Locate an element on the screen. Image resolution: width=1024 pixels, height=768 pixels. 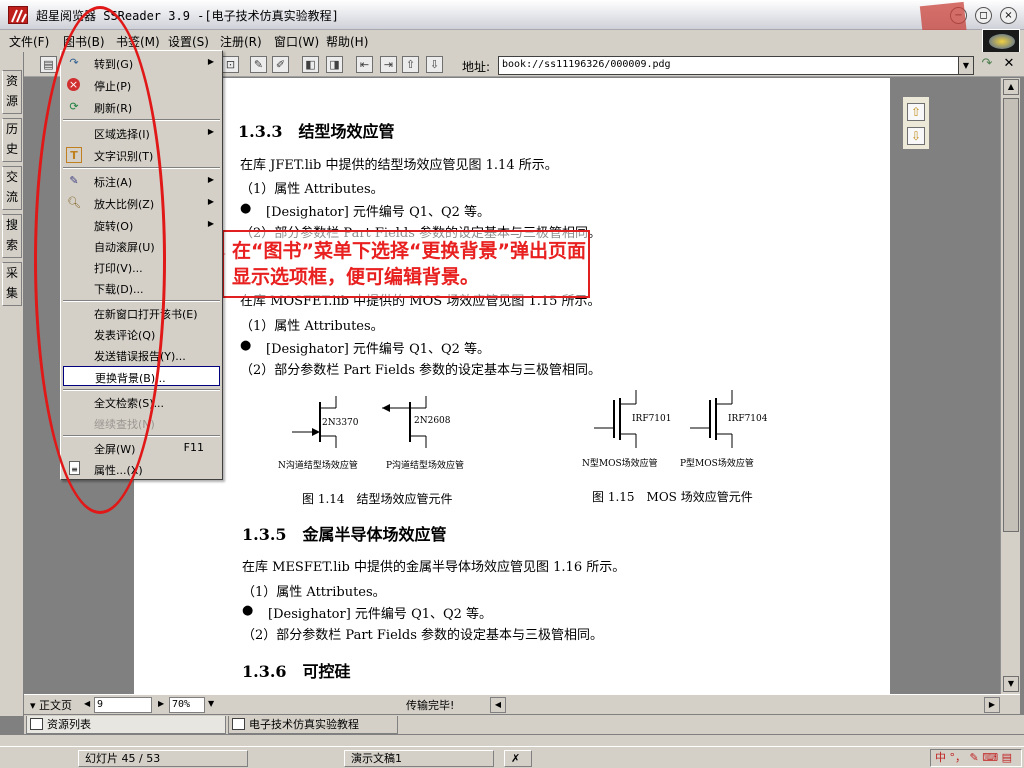
sidetab-collect: 采集 is located at coordinates (12, 284).